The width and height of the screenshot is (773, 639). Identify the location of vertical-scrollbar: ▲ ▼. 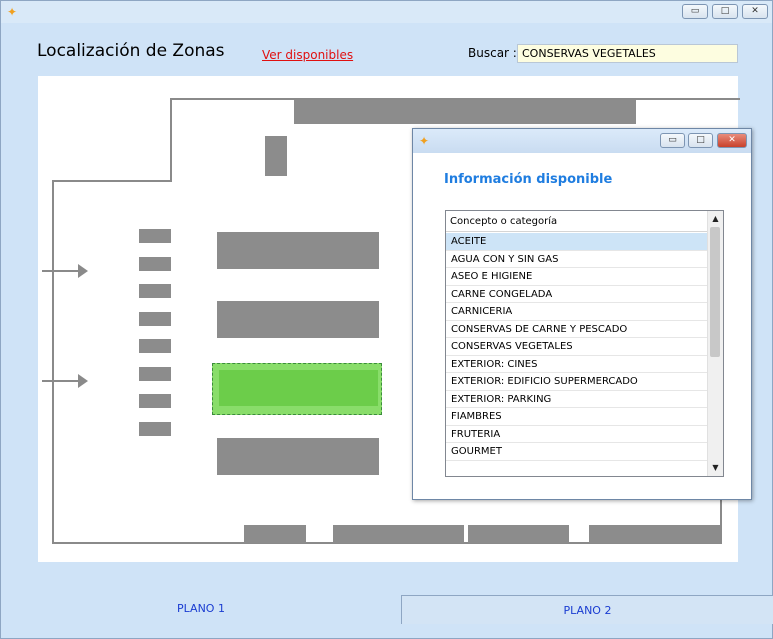
(715, 343).